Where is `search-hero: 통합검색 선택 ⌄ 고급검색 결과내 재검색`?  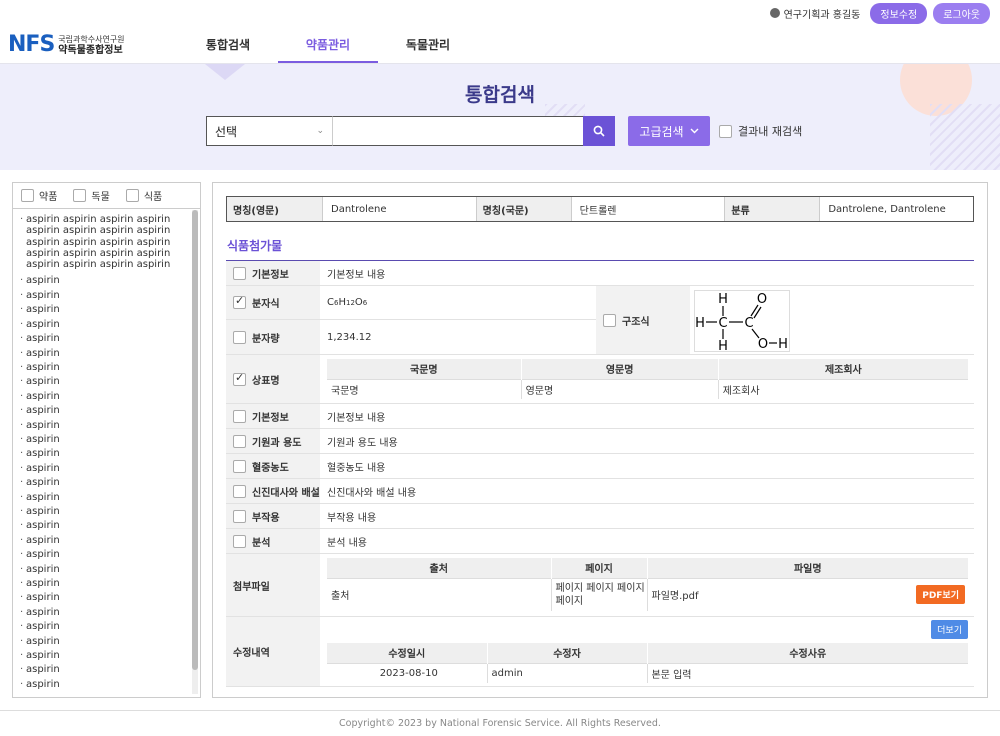 search-hero: 통합검색 선택 ⌄ 고급검색 결과내 재검색 is located at coordinates (500, 117).